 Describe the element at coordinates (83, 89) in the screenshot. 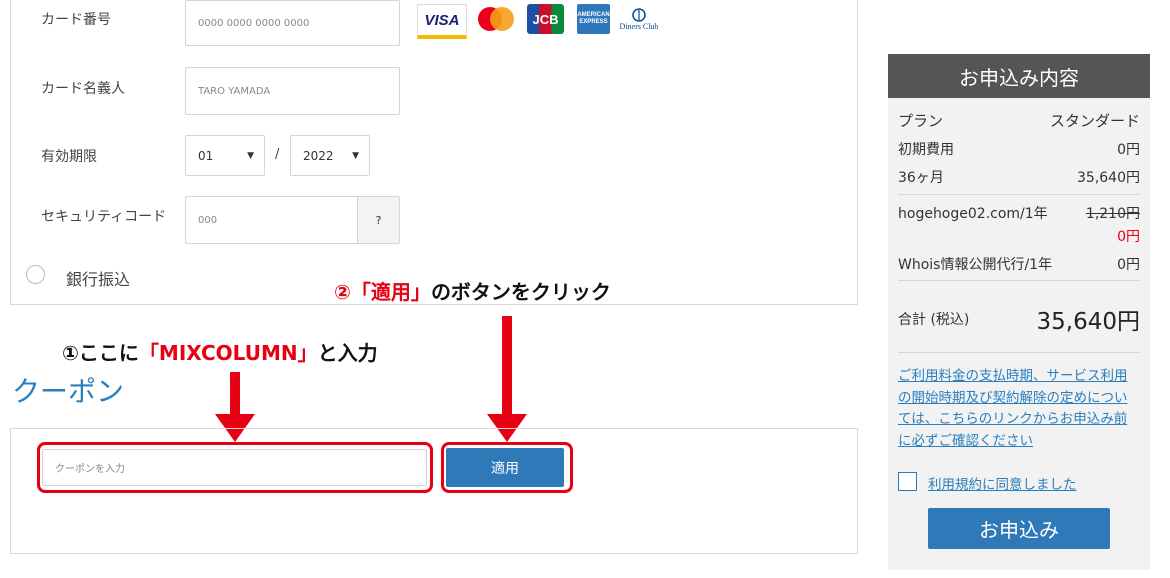

I see `card-holder-label: カード名義人` at that location.